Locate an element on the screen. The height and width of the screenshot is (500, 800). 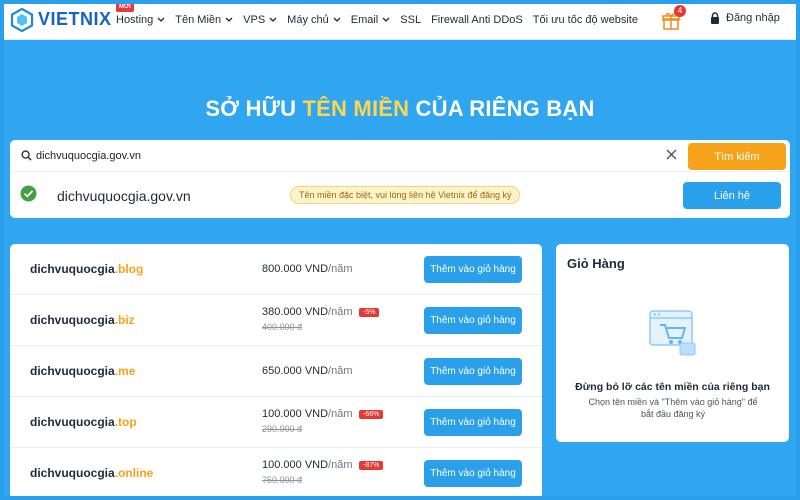
discount-badge: -66% is located at coordinates (371, 414).